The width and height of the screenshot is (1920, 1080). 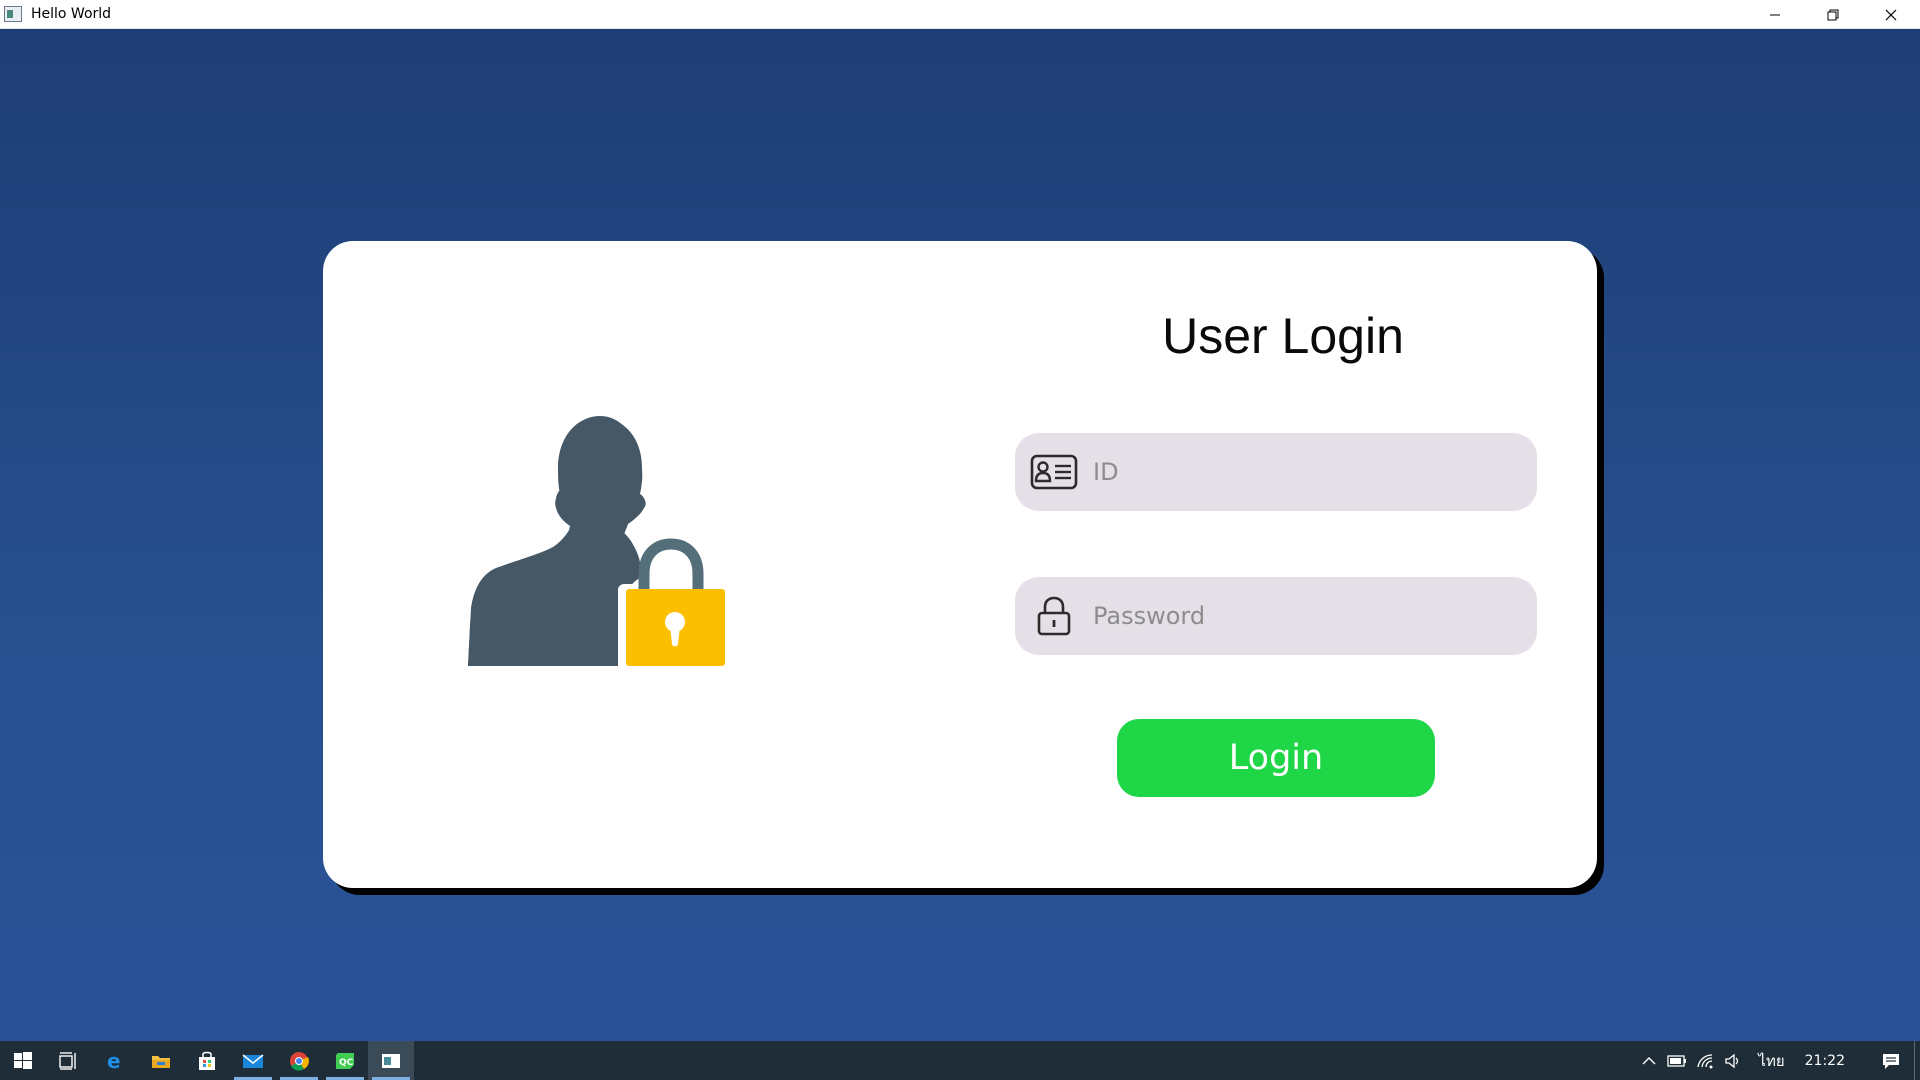 I want to click on battery-icon, so click(x=1677, y=1060).